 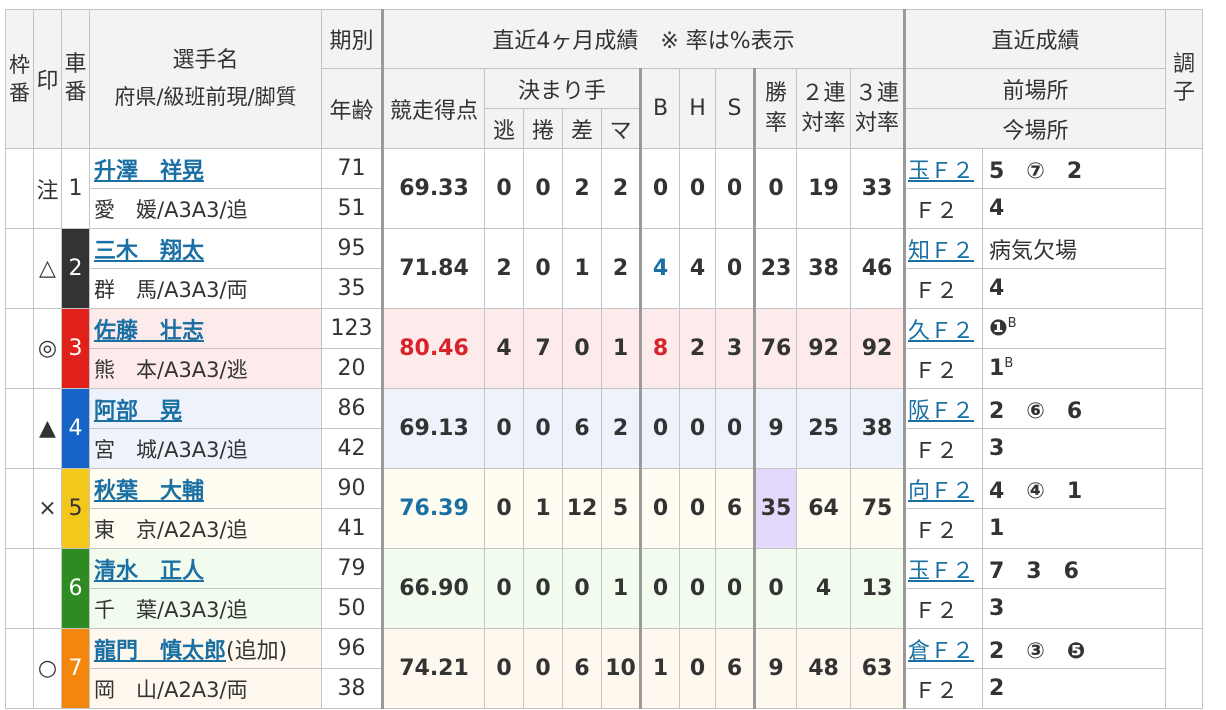 I want to click on prev-venue-cell: 知Ｆ２, so click(x=943, y=248).